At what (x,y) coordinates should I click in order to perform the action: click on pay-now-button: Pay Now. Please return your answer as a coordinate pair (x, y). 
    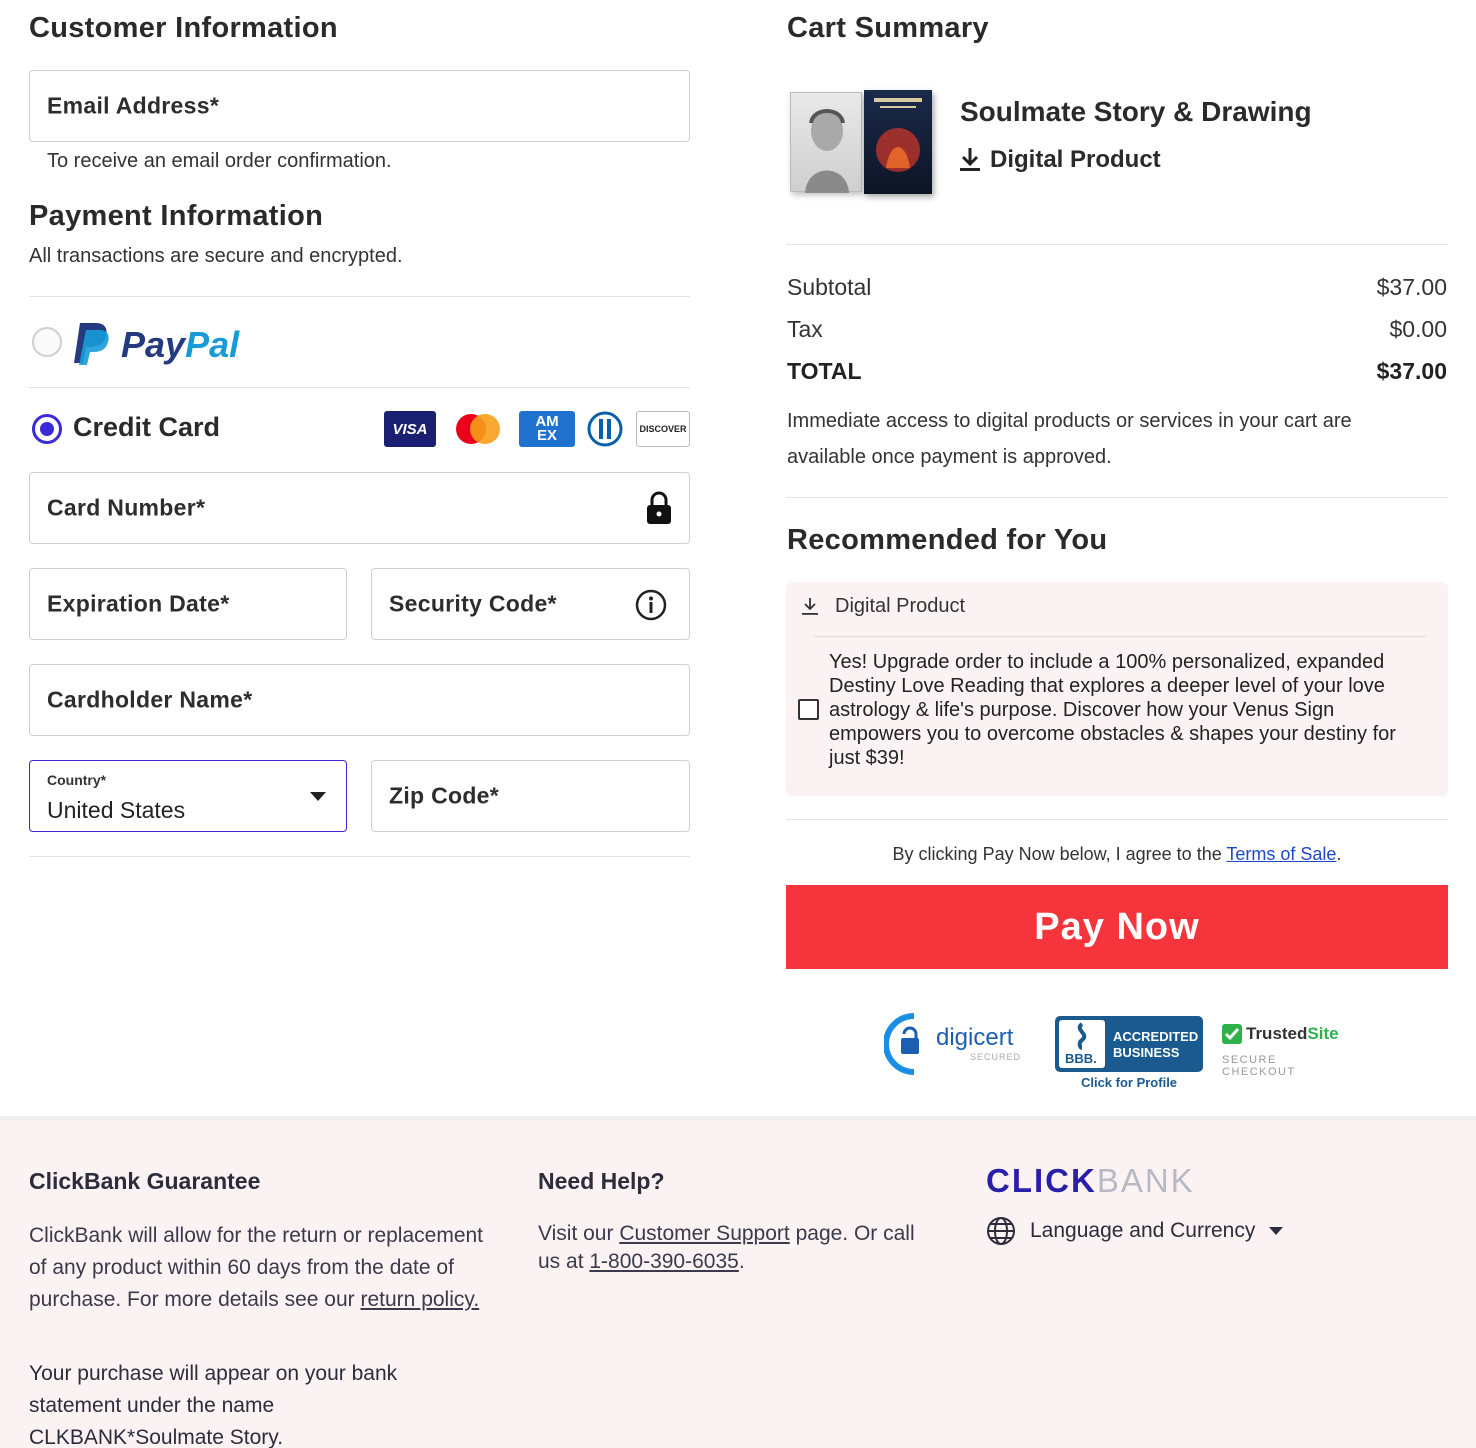
    Looking at the image, I should click on (1117, 927).